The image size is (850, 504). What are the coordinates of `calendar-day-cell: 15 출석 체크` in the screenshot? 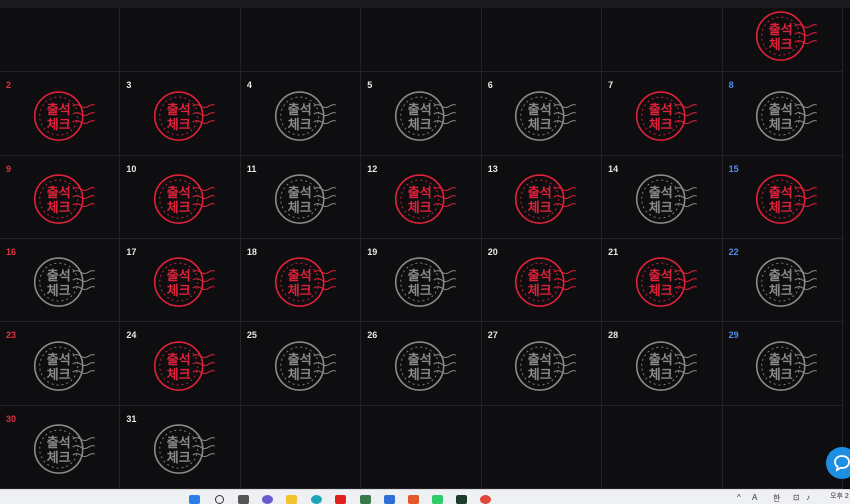 It's located at (782, 197).